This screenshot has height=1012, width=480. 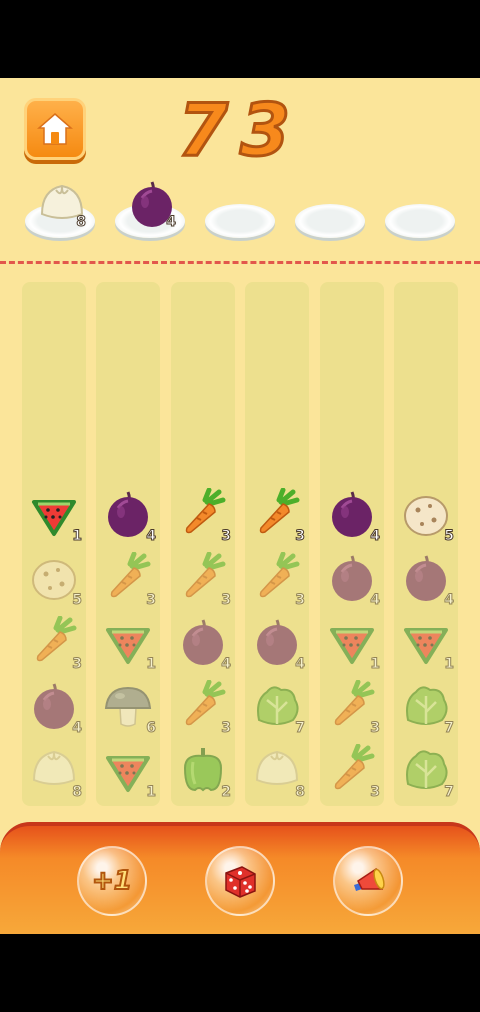 I want to click on food-column-6: 5 4 1 7 7, so click(x=426, y=544).